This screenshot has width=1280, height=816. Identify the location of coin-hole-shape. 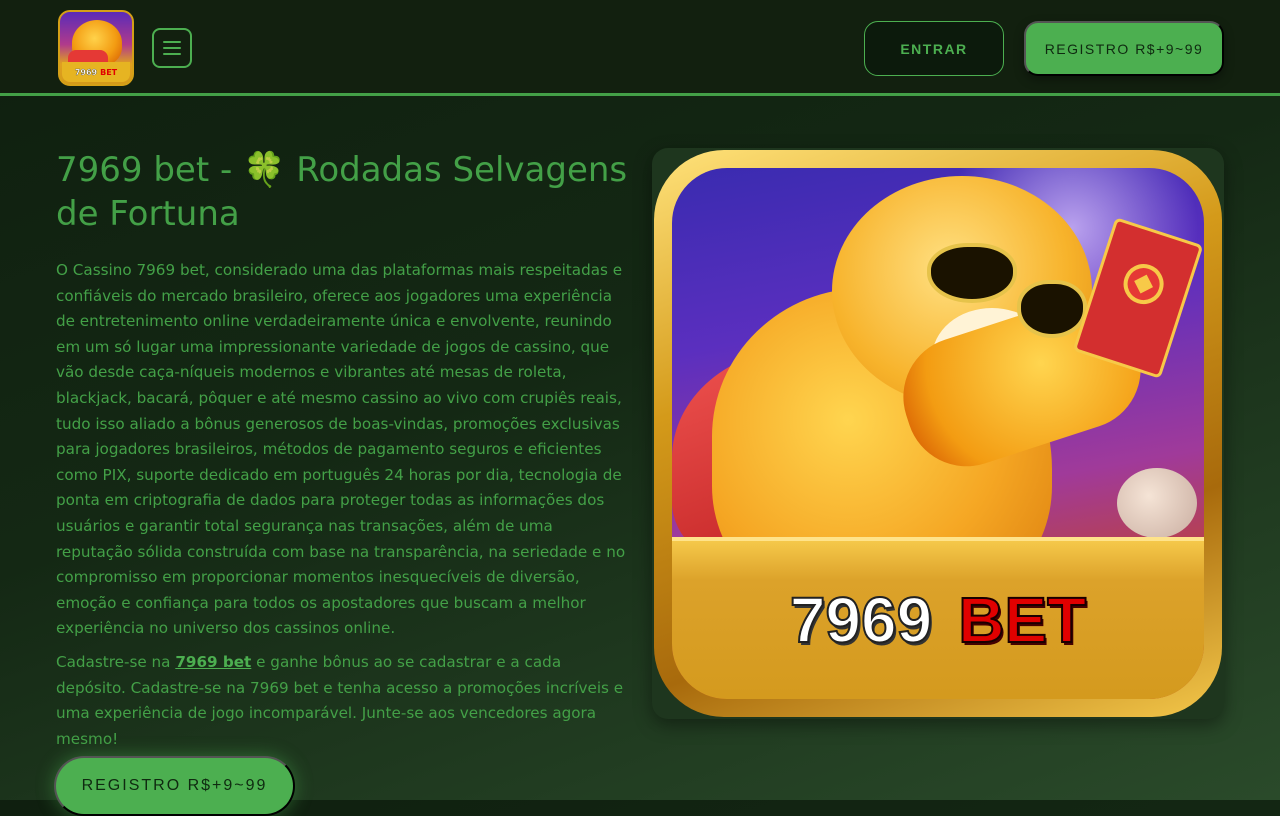
(1144, 284).